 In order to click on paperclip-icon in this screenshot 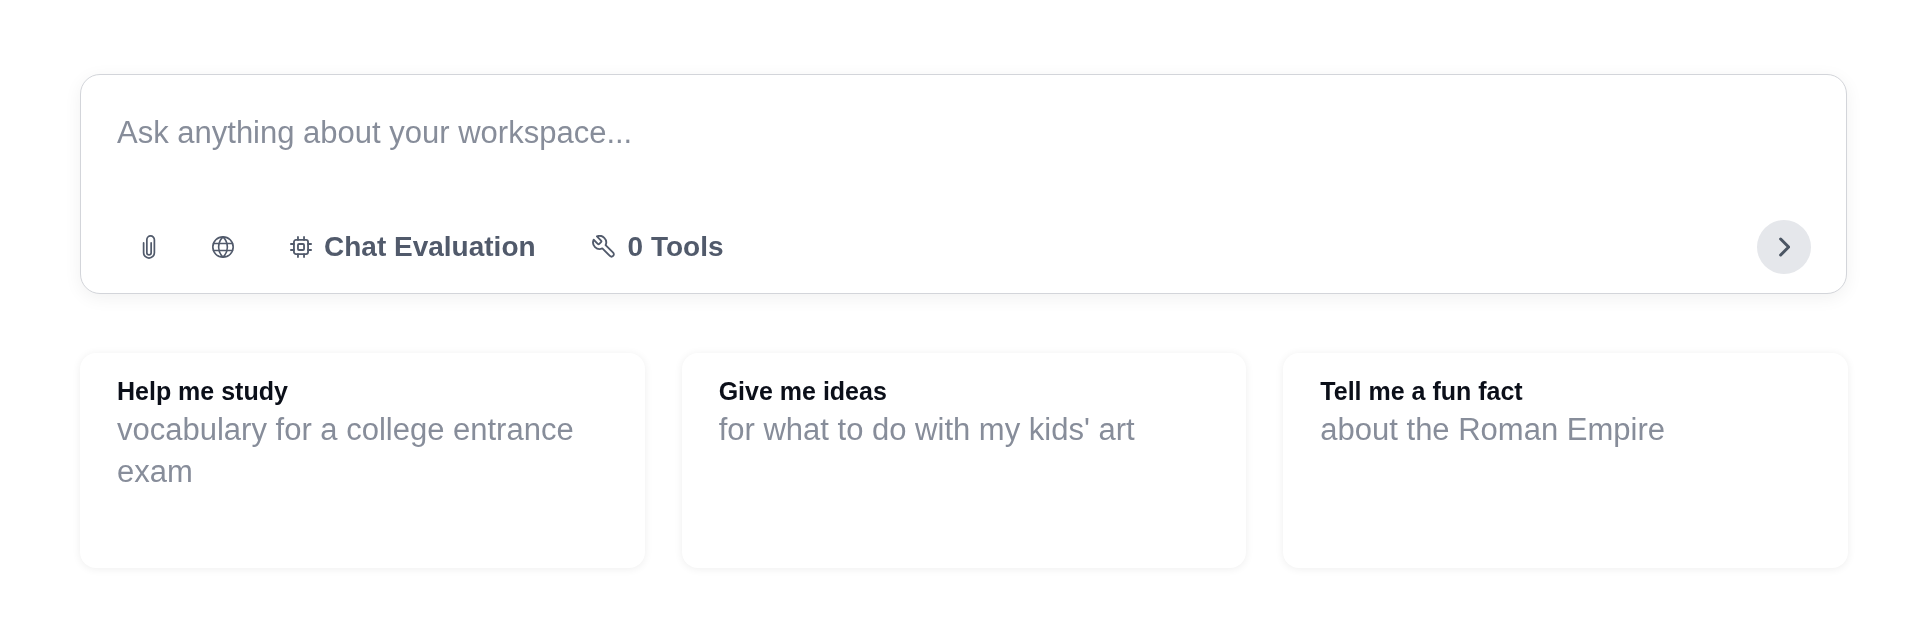, I will do `click(149, 247)`.